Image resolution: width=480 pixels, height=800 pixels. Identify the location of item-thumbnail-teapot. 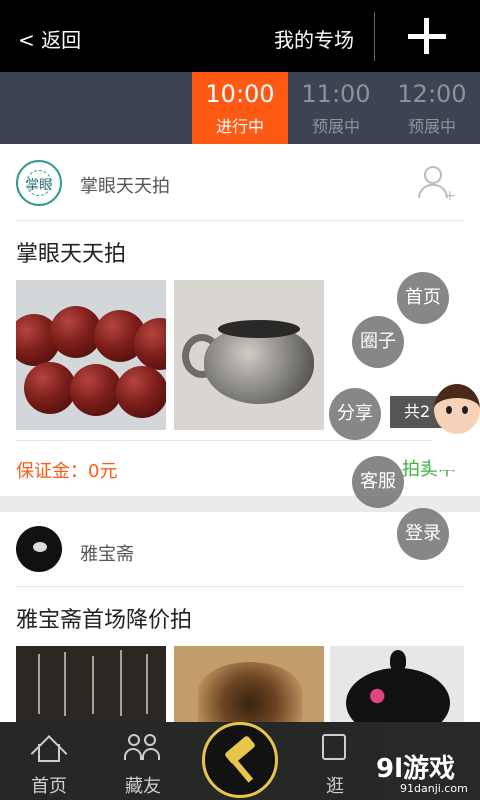
(397, 684).